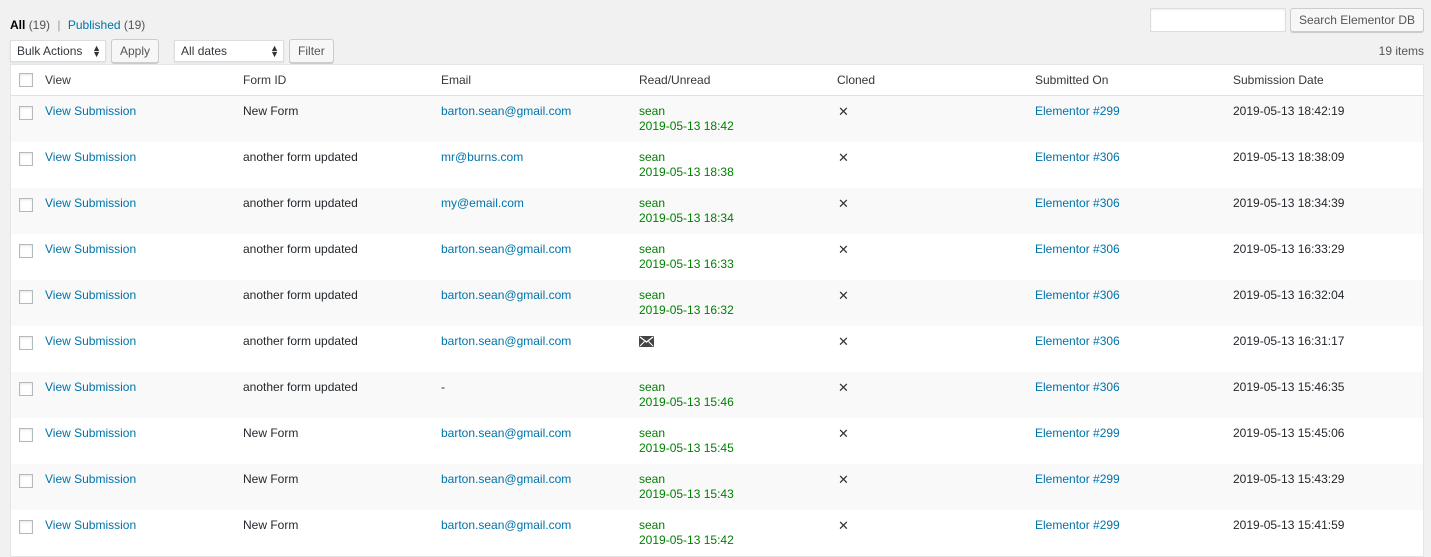 The image size is (1431, 557). I want to click on search-input, so click(1217, 20).